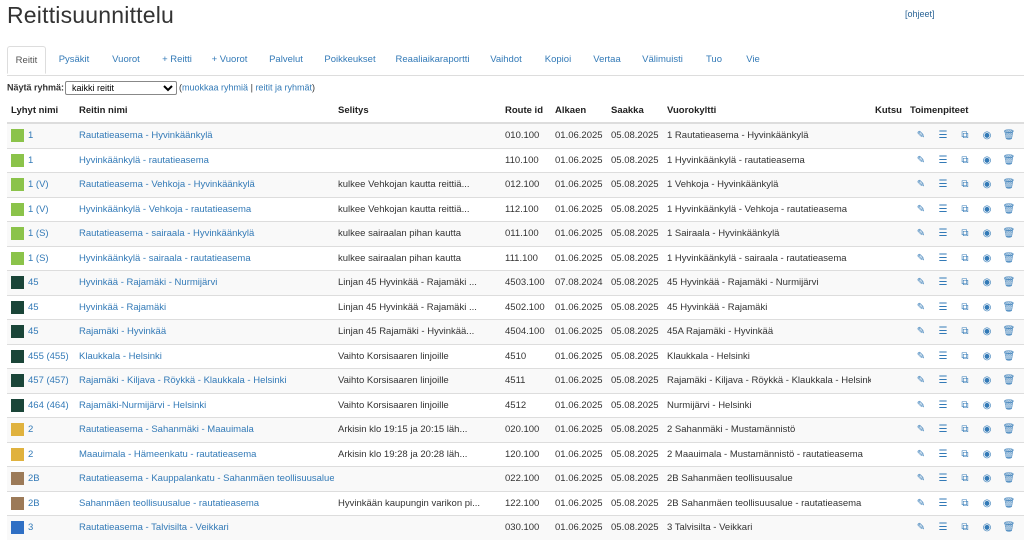 The width and height of the screenshot is (1024, 540). What do you see at coordinates (229, 60) in the screenshot?
I see `tab-5: + Vuorot` at bounding box center [229, 60].